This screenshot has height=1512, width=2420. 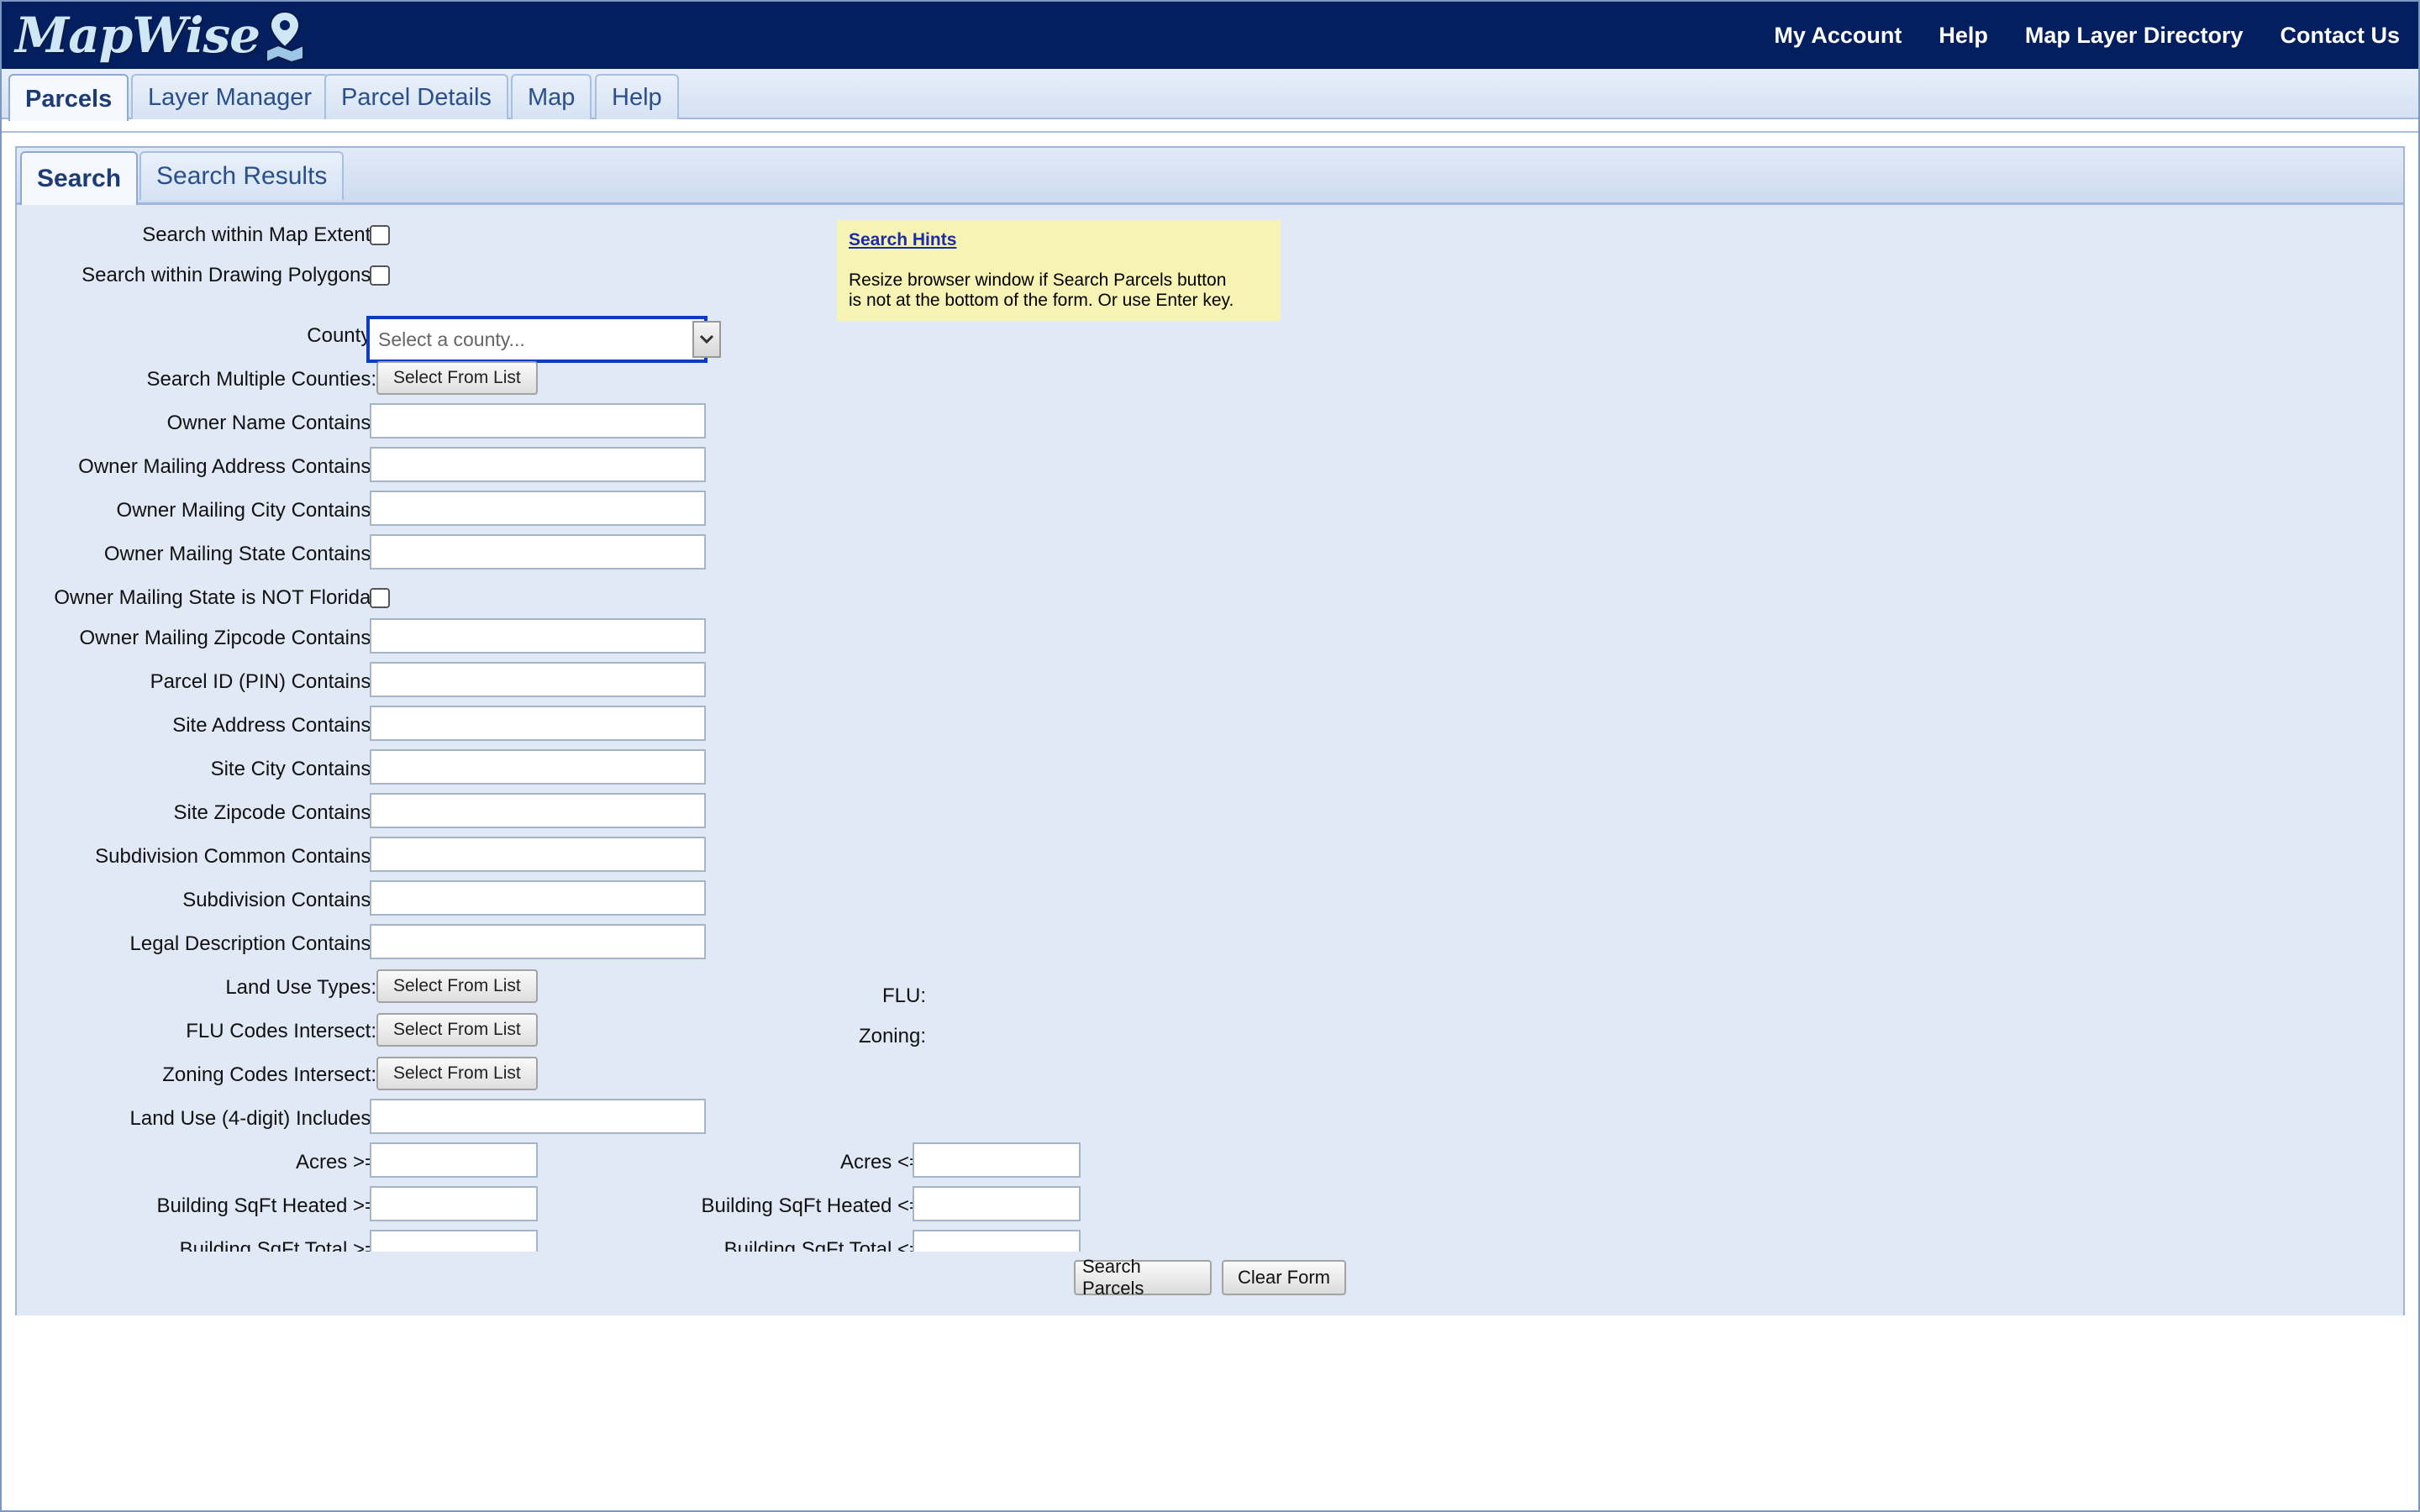 What do you see at coordinates (380, 275) in the screenshot?
I see `drawing-polygons-checkbox` at bounding box center [380, 275].